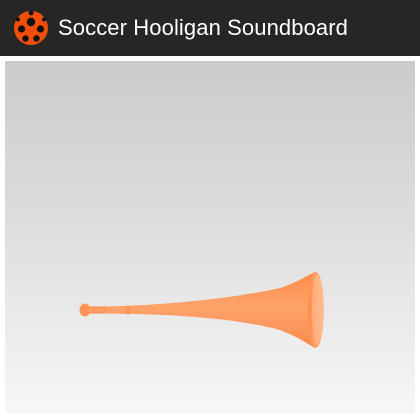 This screenshot has height=420, width=420. Describe the element at coordinates (200, 309) in the screenshot. I see `vuvuzela-icon` at that location.